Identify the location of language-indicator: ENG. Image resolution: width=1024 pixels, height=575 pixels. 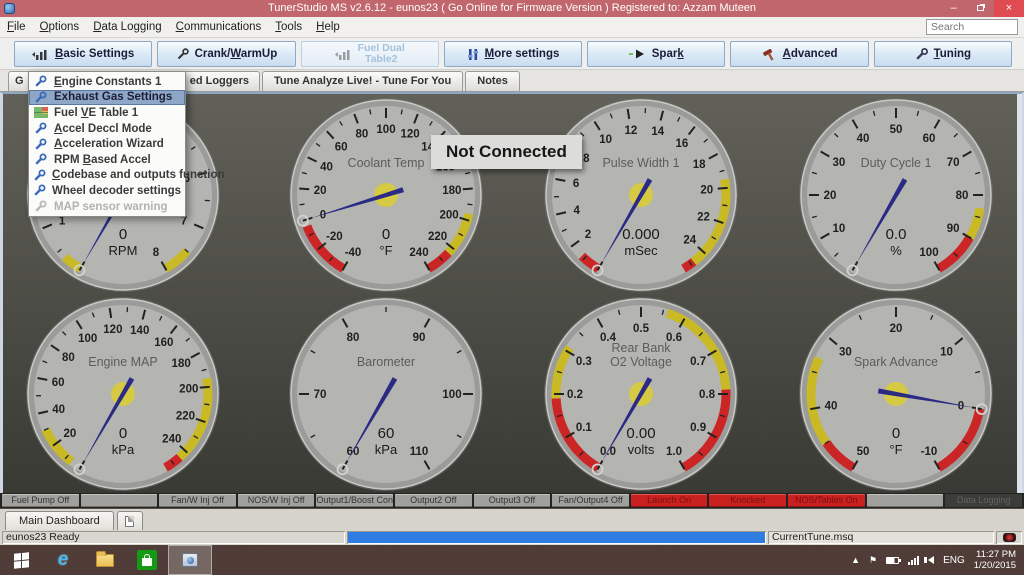
(954, 560).